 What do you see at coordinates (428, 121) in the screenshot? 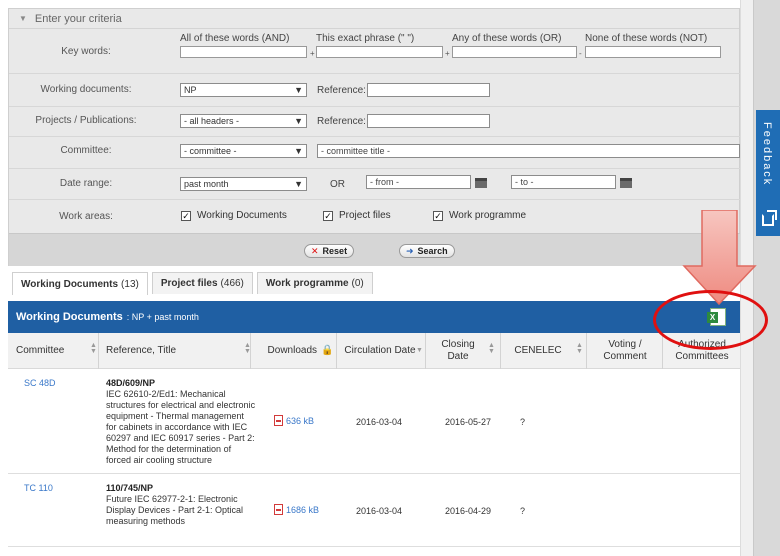
I see `proj-reference-input` at bounding box center [428, 121].